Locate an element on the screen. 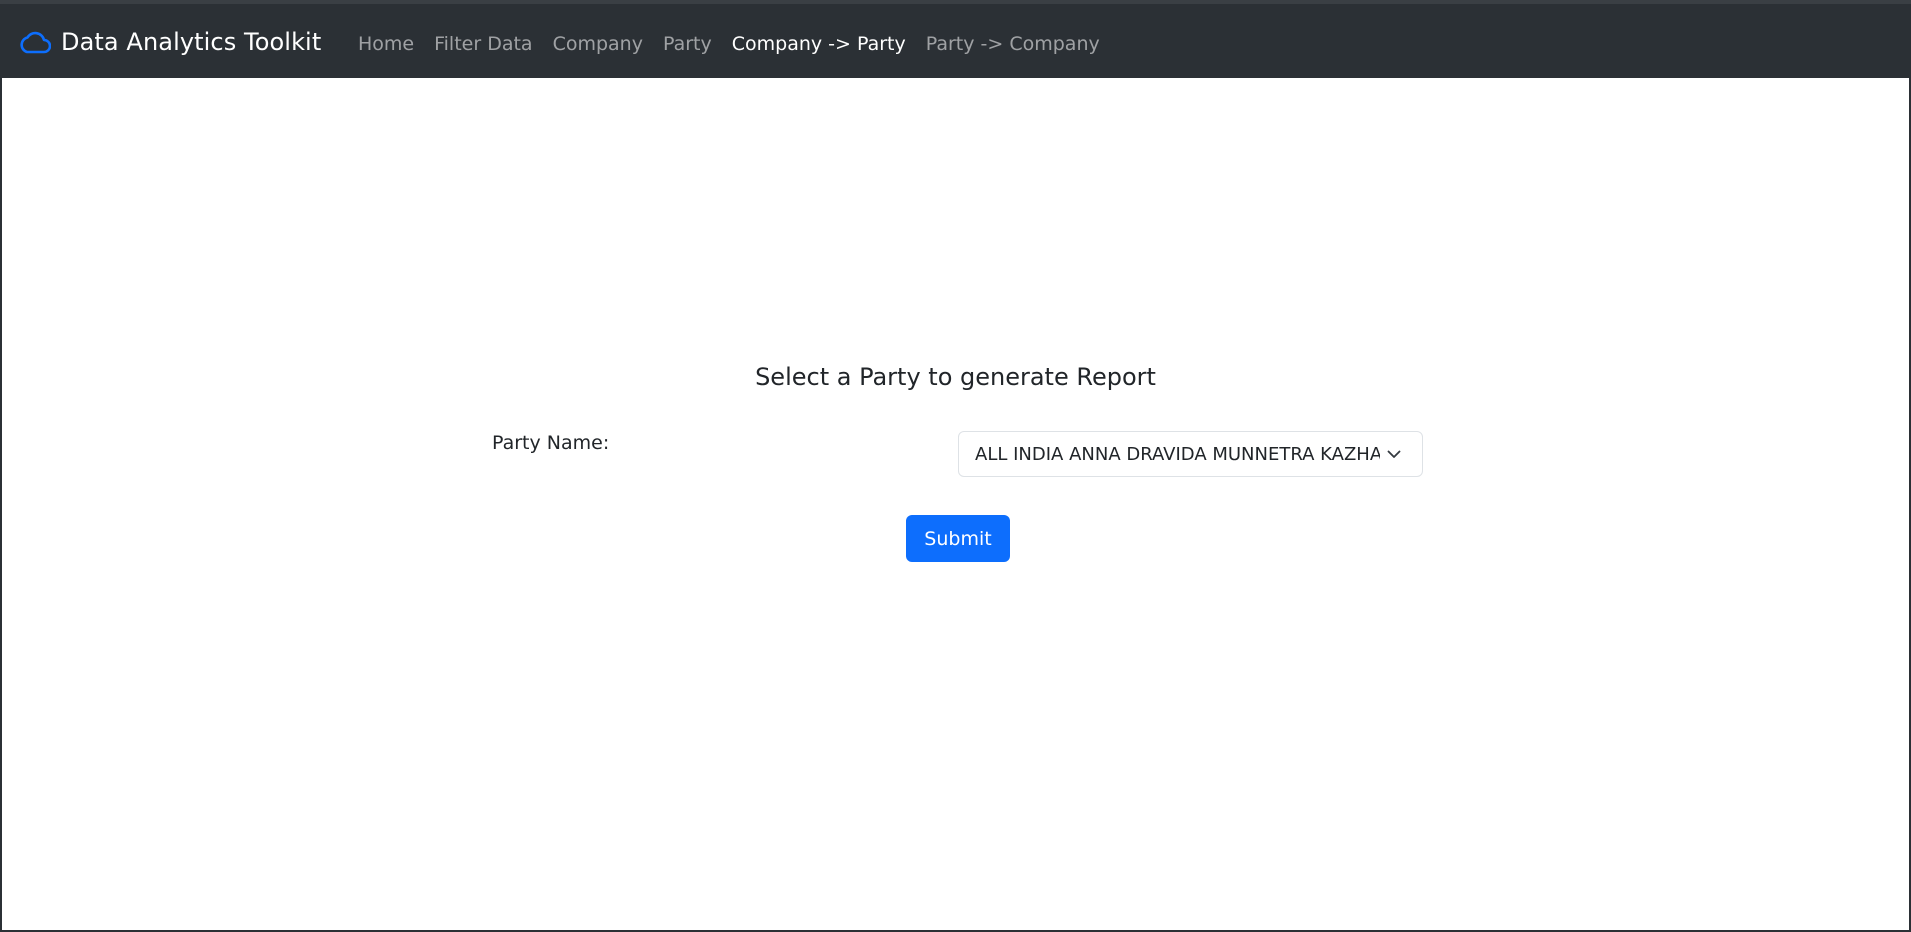 This screenshot has height=932, width=1911. chevron-down-icon is located at coordinates (1394, 456).